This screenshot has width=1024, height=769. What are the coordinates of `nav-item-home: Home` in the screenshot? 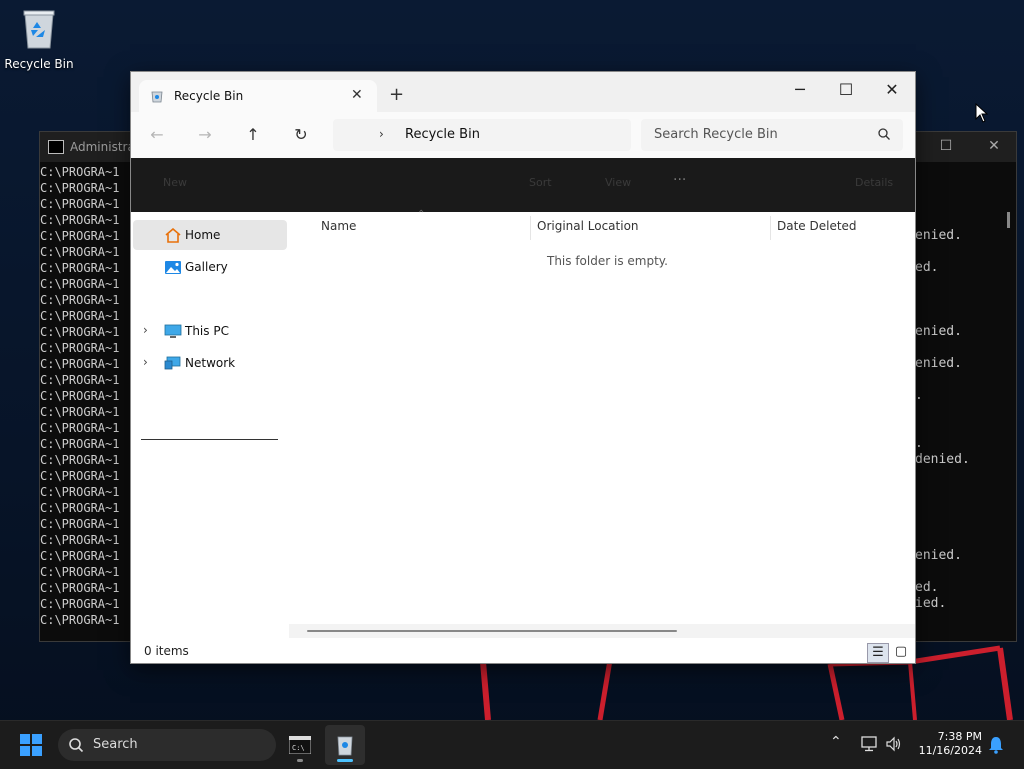 It's located at (210, 235).